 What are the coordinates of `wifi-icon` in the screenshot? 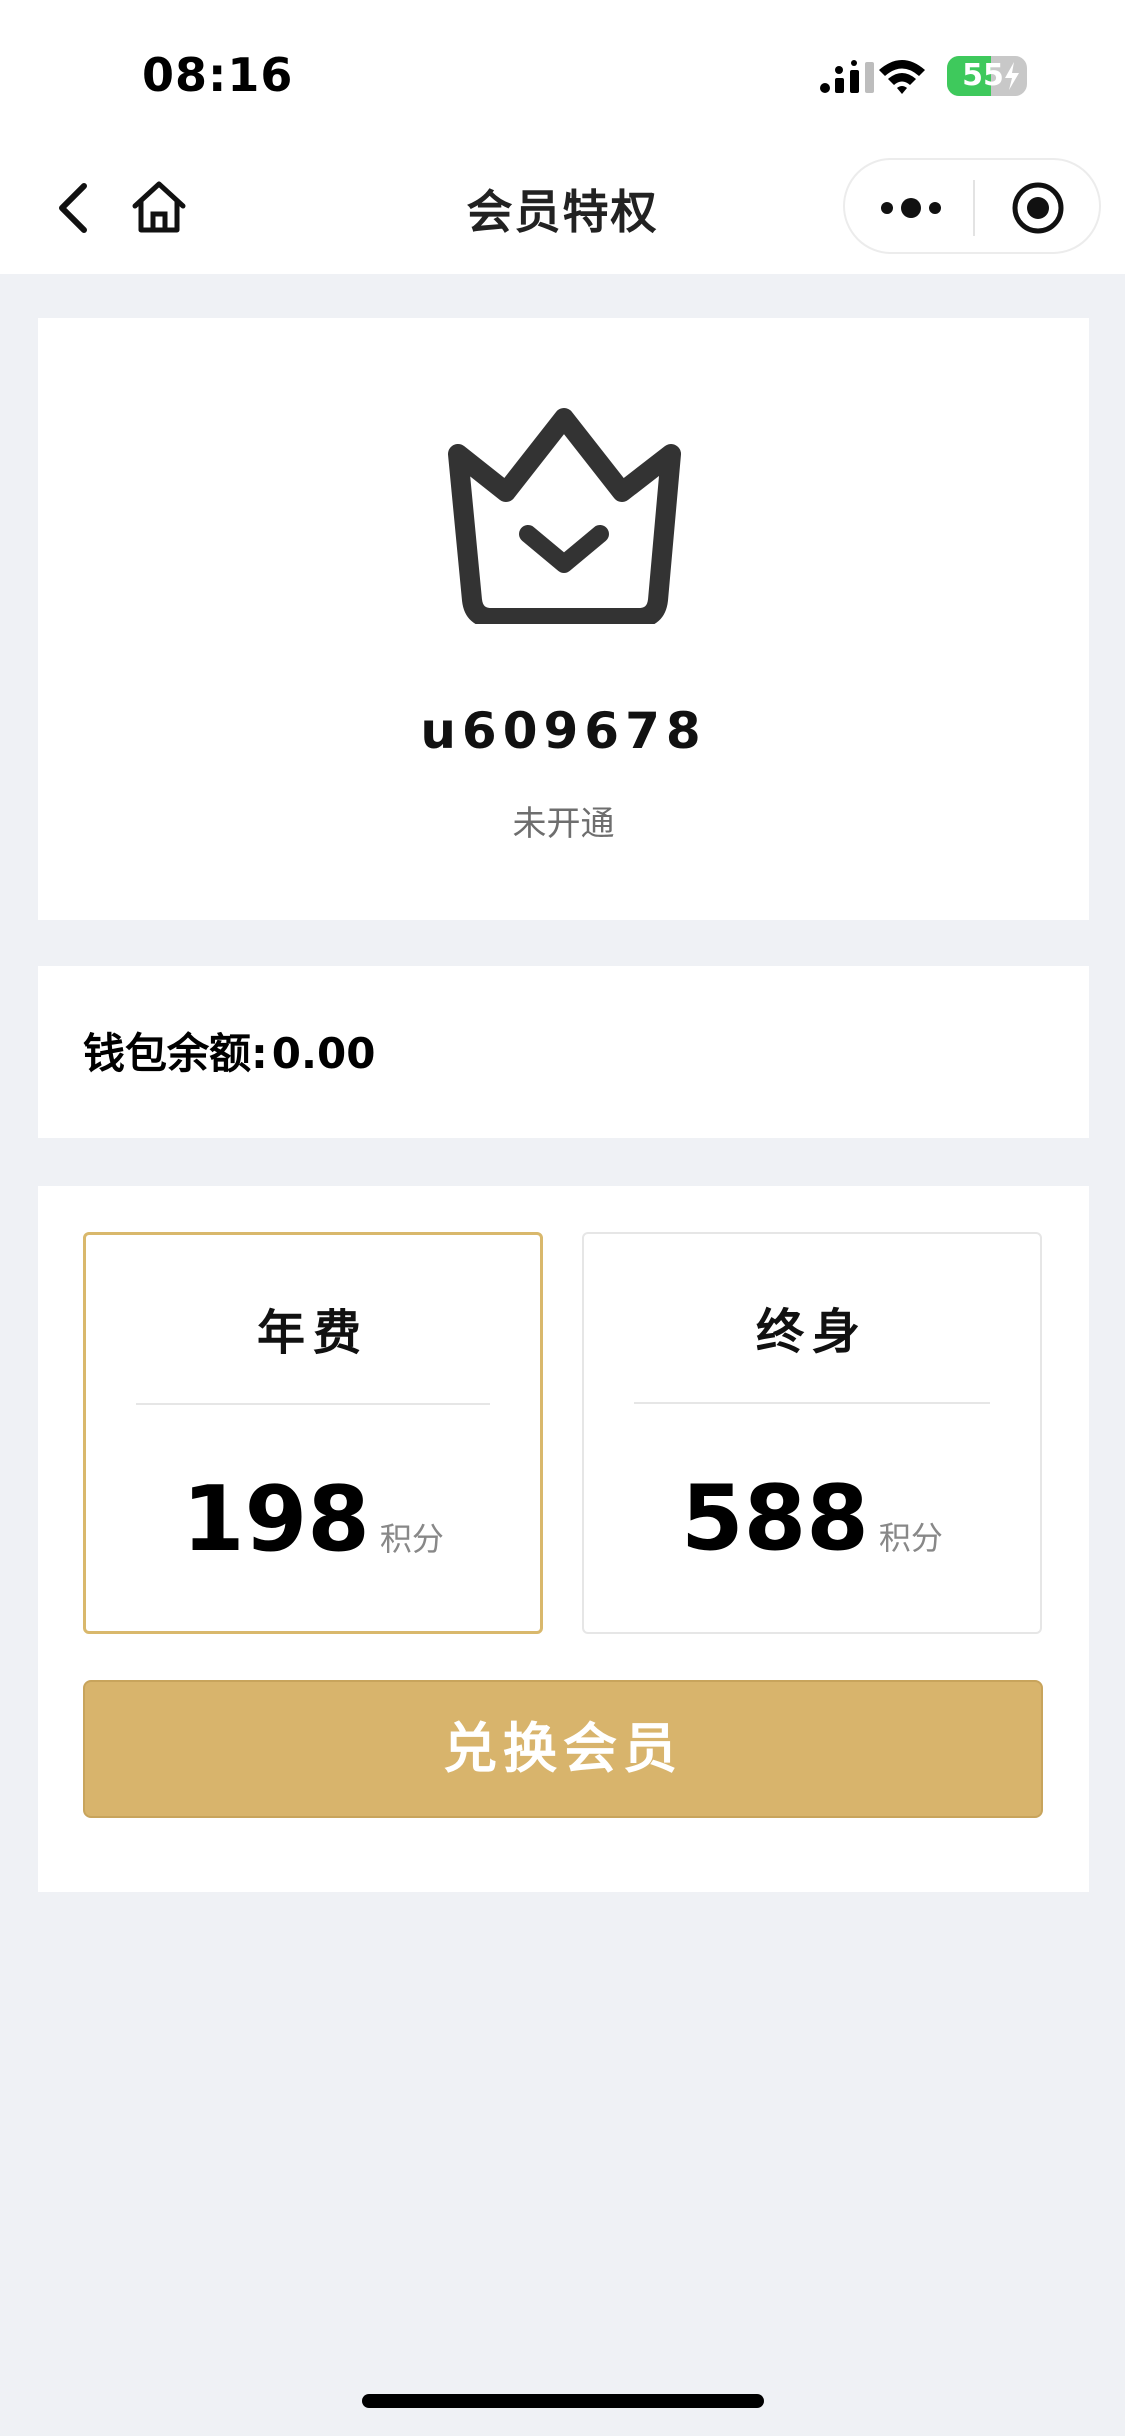 It's located at (902, 77).